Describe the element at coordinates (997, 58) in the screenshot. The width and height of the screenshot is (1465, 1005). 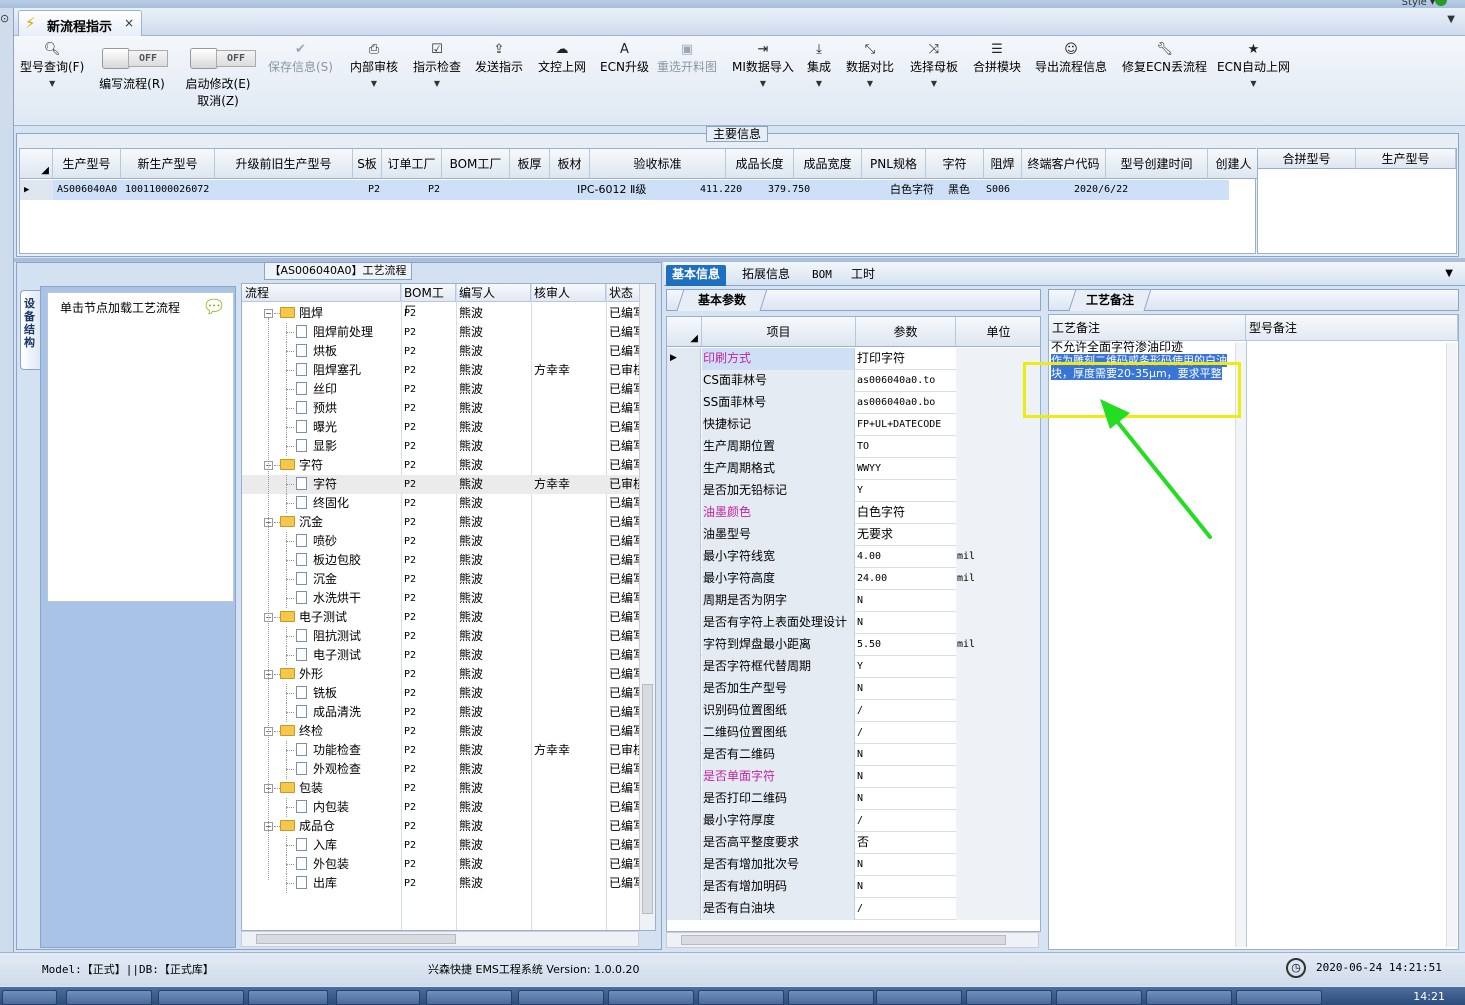
I see `merge-module-button: ☰ 合拼模块` at that location.